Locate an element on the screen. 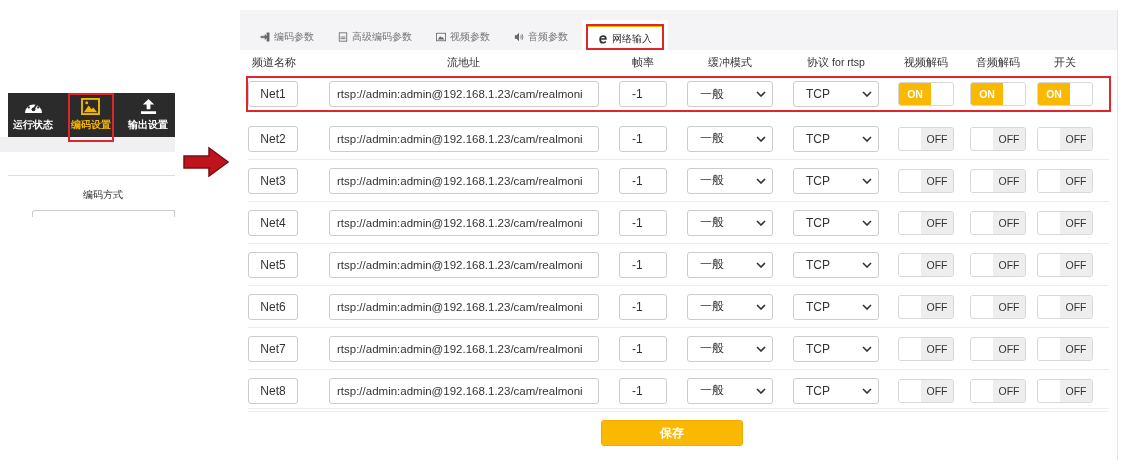 The image size is (1124, 469). input-field: Net3 is located at coordinates (273, 180).